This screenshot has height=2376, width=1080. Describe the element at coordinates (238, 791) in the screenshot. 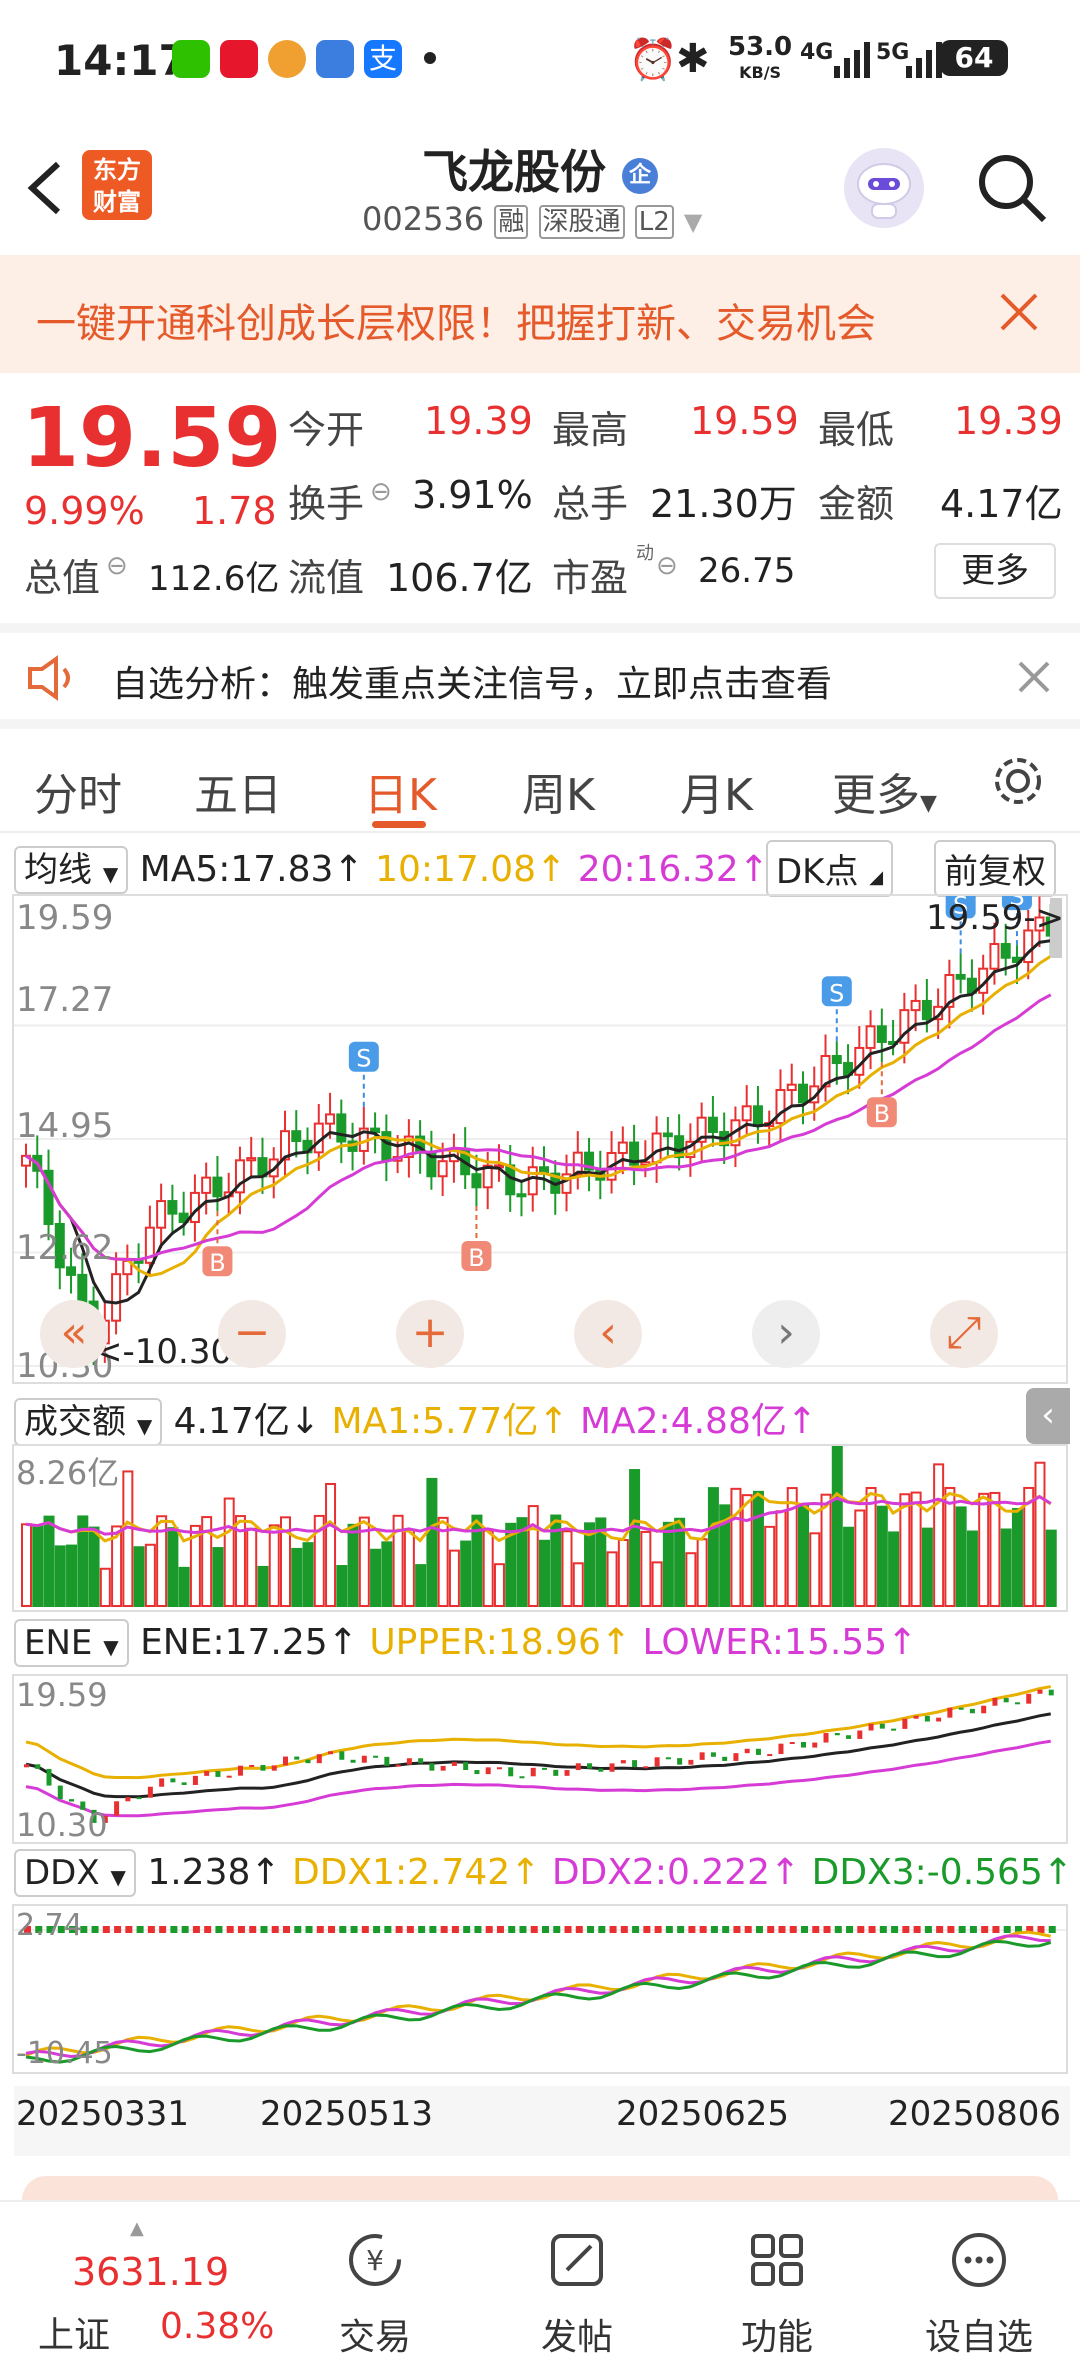

I see `tab-five-day: 五日` at that location.